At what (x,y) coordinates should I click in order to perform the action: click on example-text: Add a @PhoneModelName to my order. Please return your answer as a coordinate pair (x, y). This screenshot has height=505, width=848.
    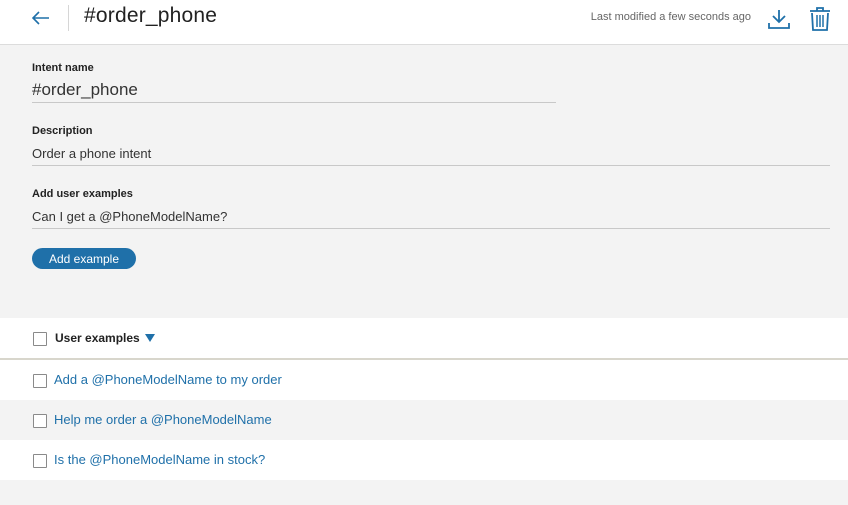
    Looking at the image, I should click on (168, 379).